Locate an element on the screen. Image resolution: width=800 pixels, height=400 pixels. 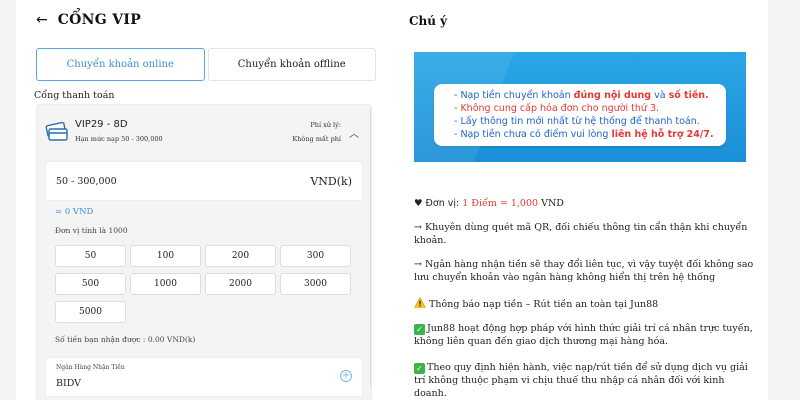
bank-label: Ngân Hàng Nhận Tiền is located at coordinates (90, 367).